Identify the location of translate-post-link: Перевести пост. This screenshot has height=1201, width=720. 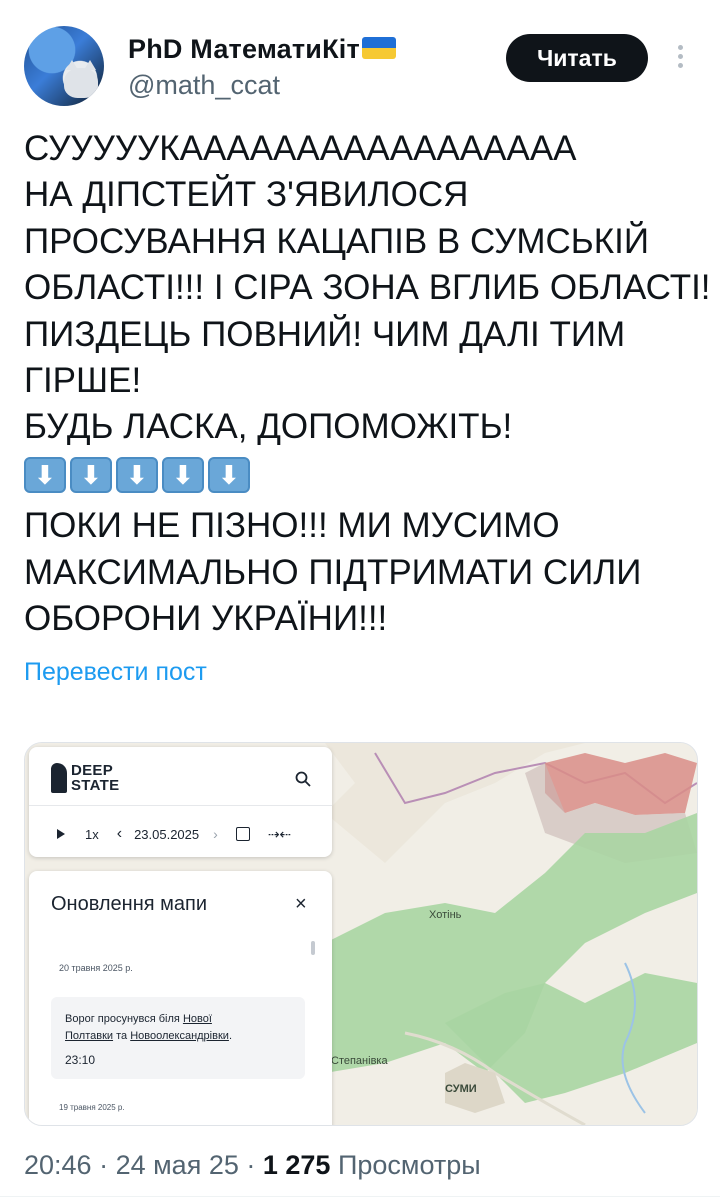
(115, 672).